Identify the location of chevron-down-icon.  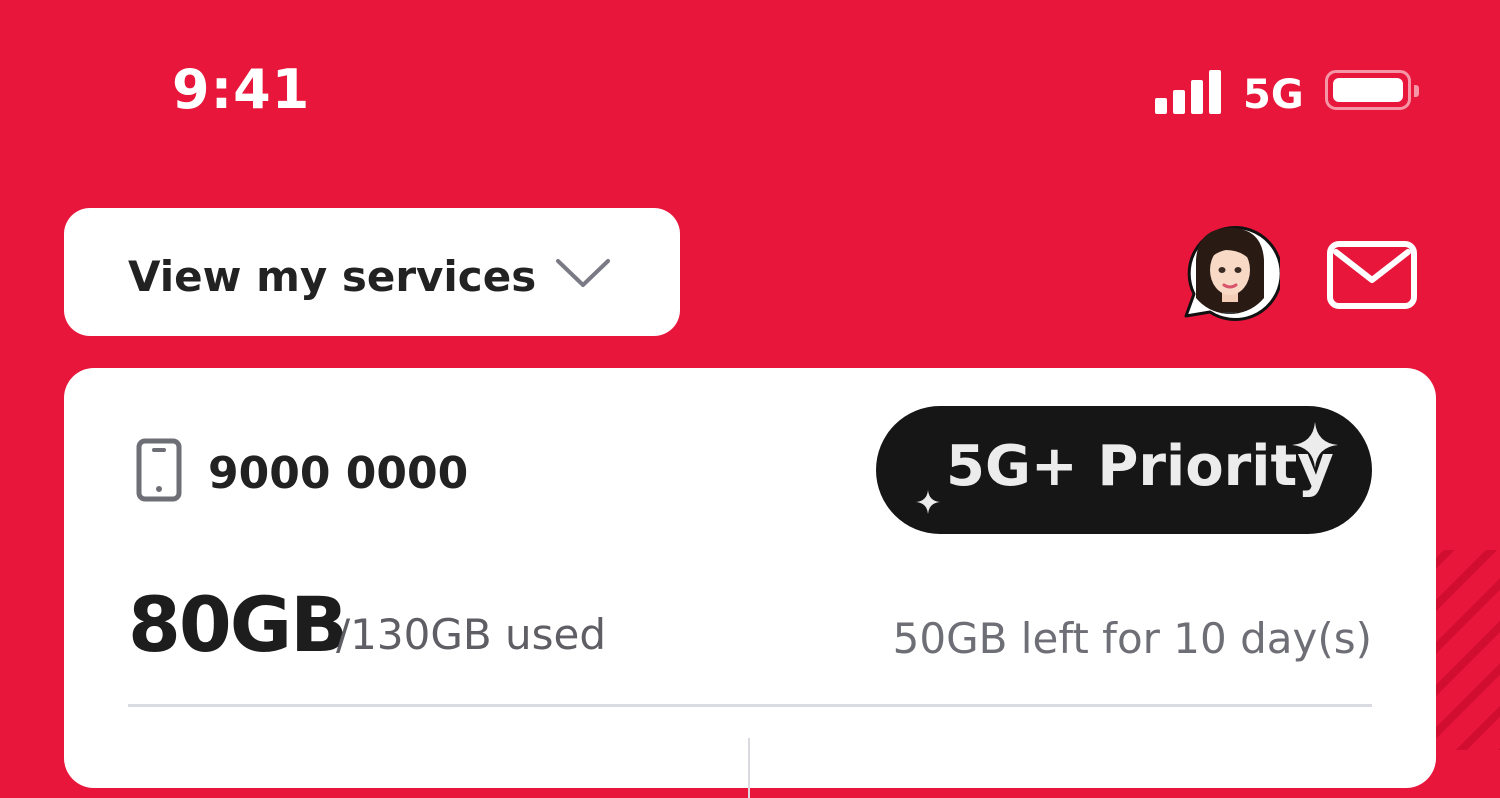
(583, 273).